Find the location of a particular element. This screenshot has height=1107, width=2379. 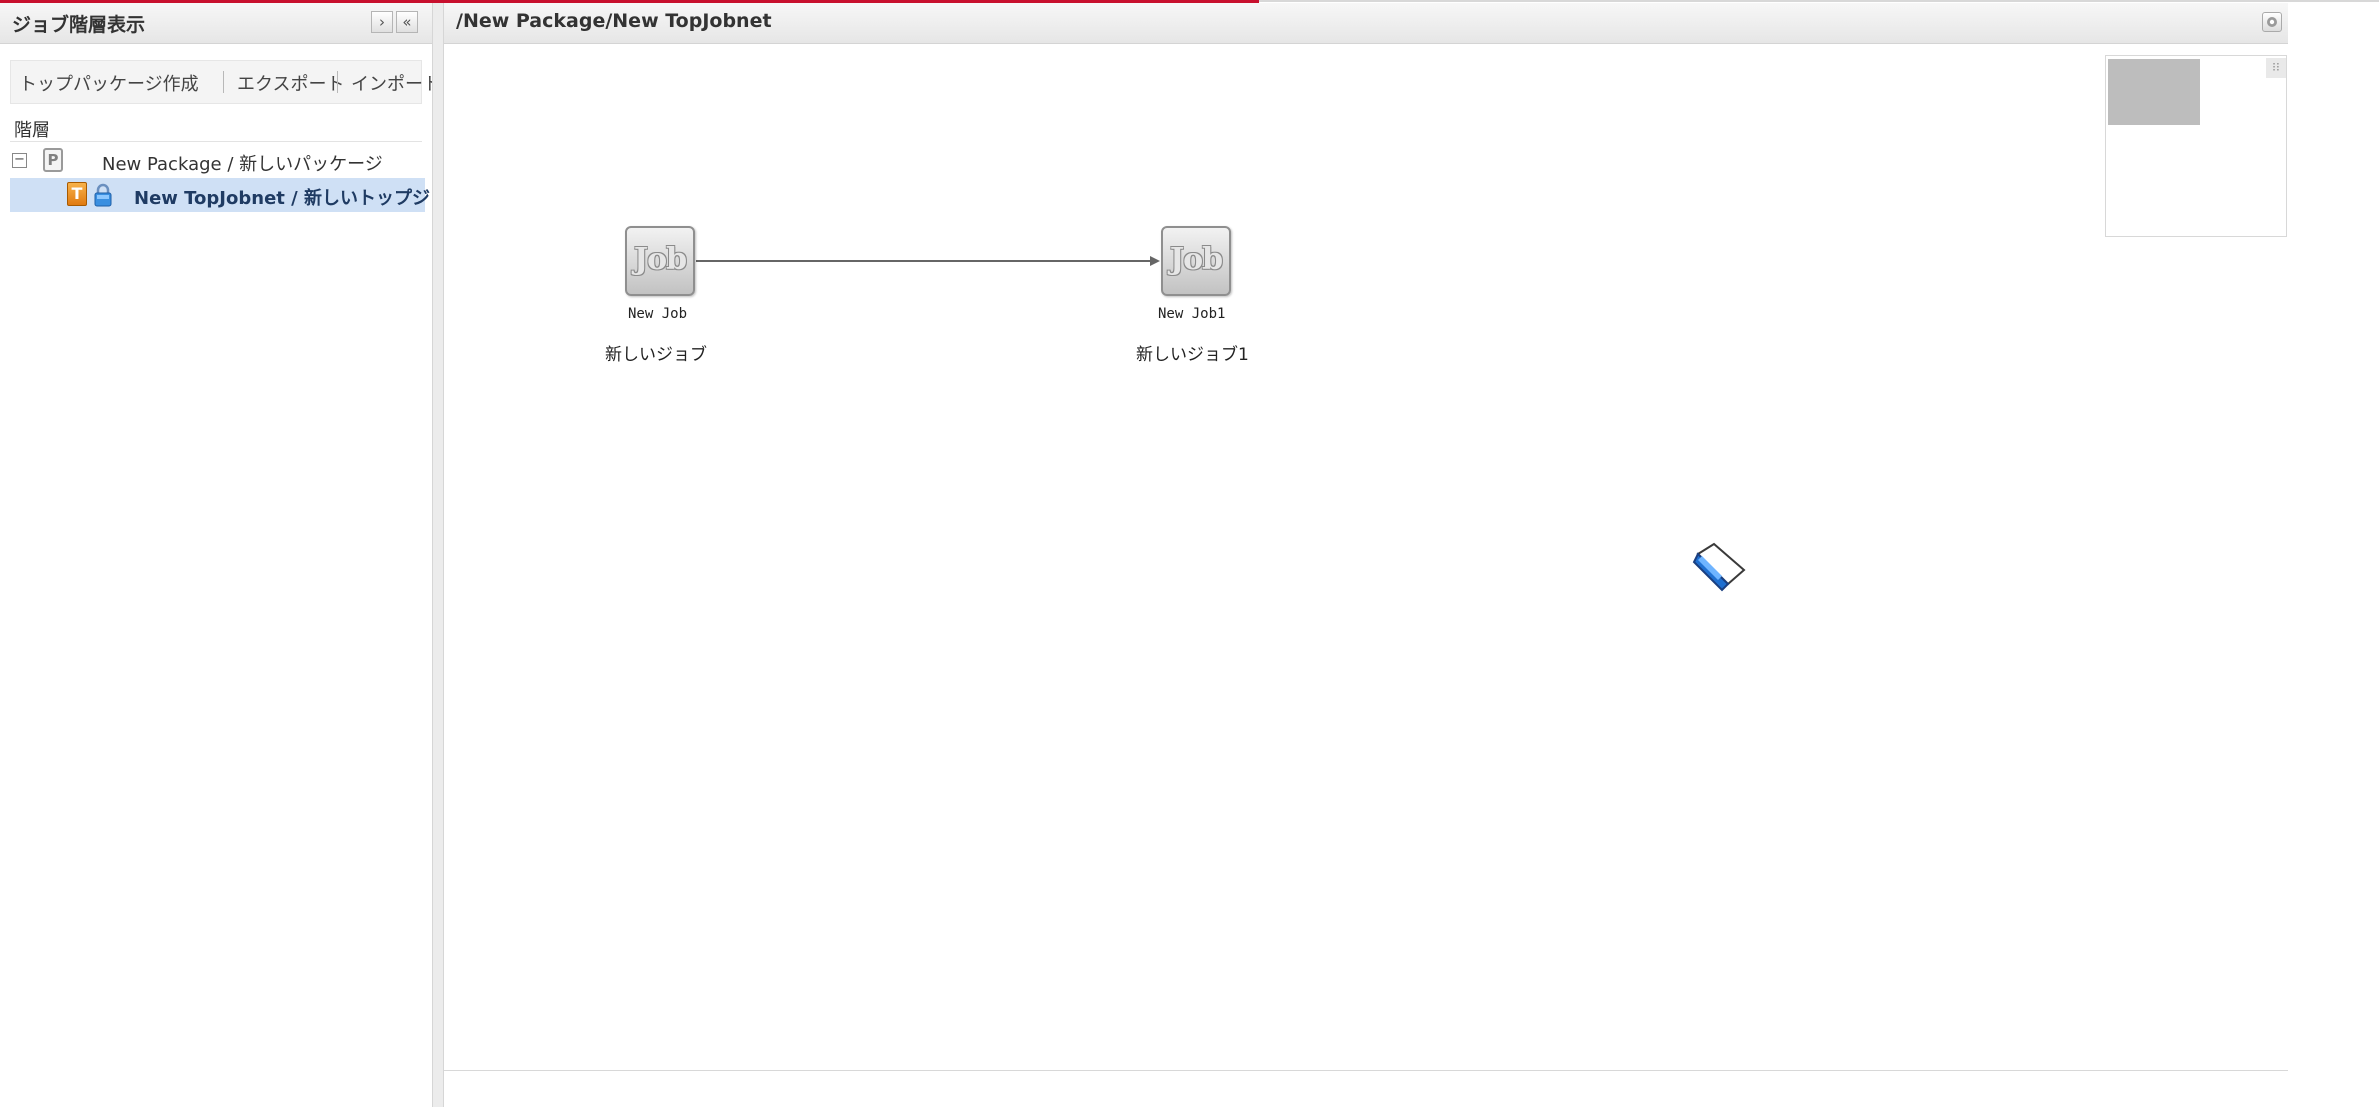

eraser-cursor-icon is located at coordinates (1719, 567).